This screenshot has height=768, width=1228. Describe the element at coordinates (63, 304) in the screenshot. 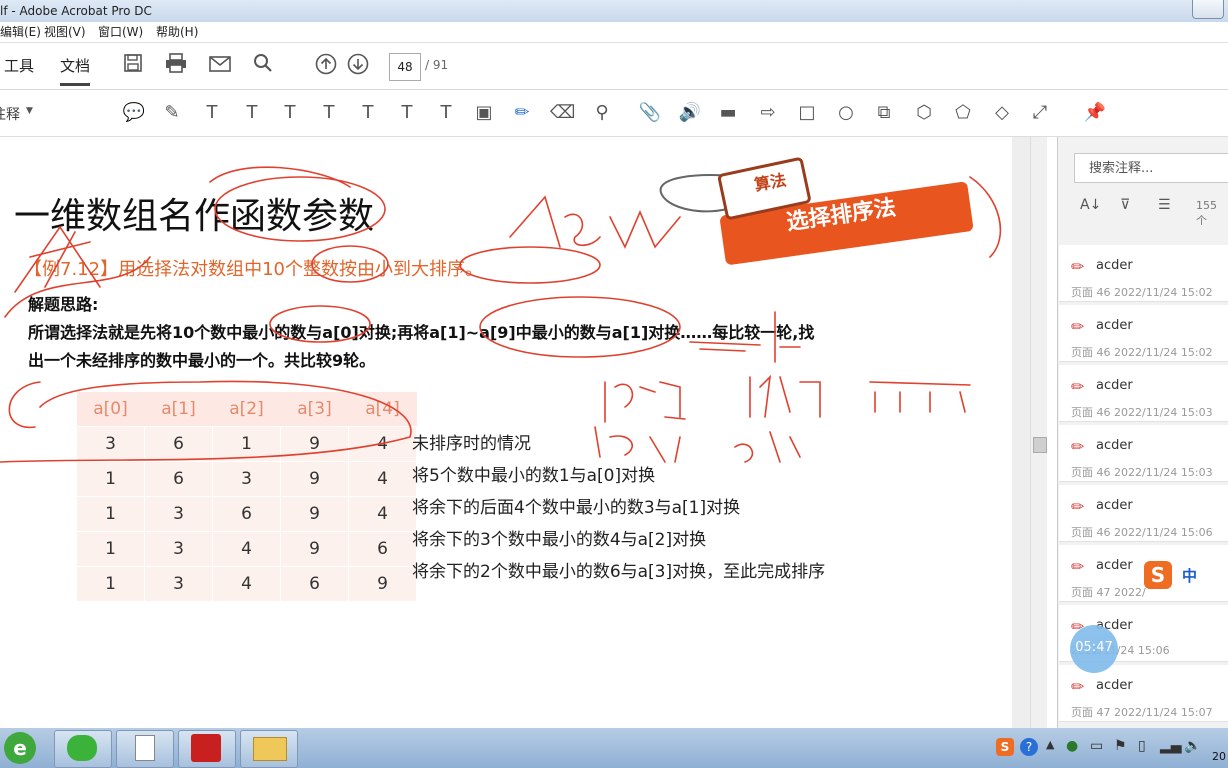

I see `hint-label: 解题思路:` at that location.